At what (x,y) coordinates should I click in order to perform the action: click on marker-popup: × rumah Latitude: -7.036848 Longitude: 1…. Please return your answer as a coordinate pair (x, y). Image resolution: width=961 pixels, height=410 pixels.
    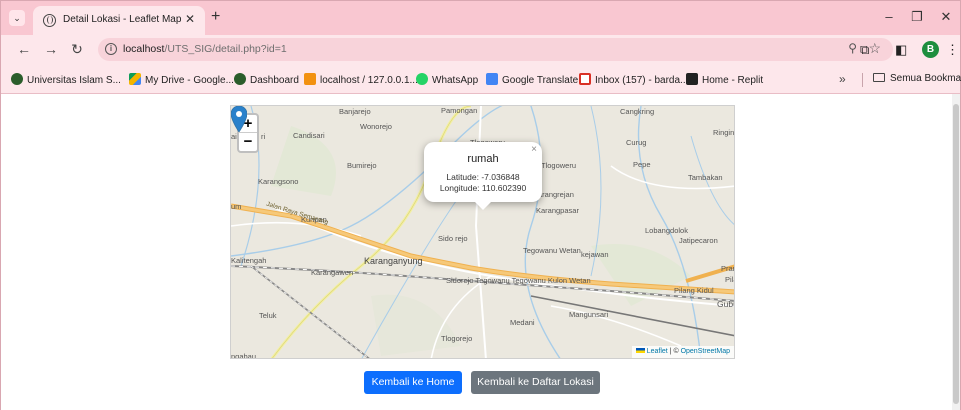
    Looking at the image, I should click on (483, 176).